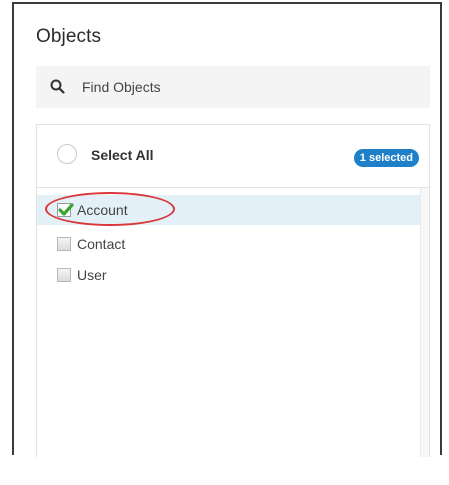 The width and height of the screenshot is (449, 485). I want to click on list-item-contact: Contact, so click(229, 244).